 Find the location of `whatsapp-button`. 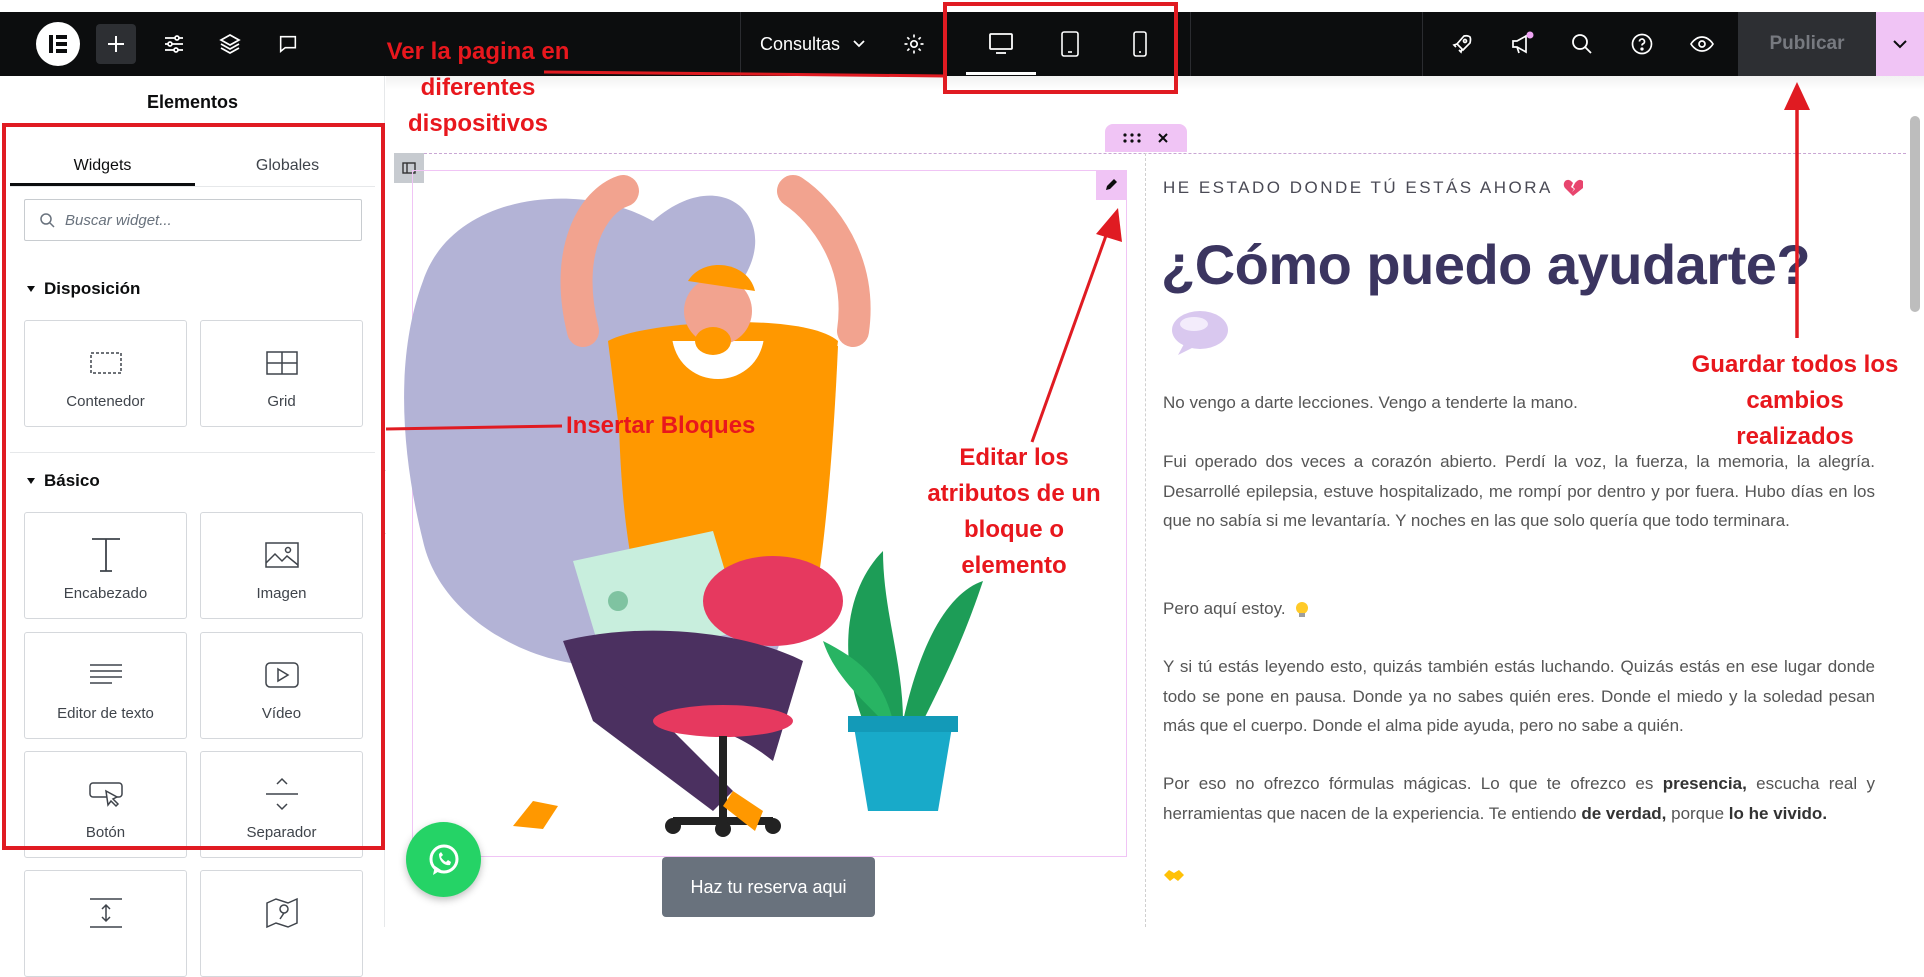

whatsapp-button is located at coordinates (443, 859).